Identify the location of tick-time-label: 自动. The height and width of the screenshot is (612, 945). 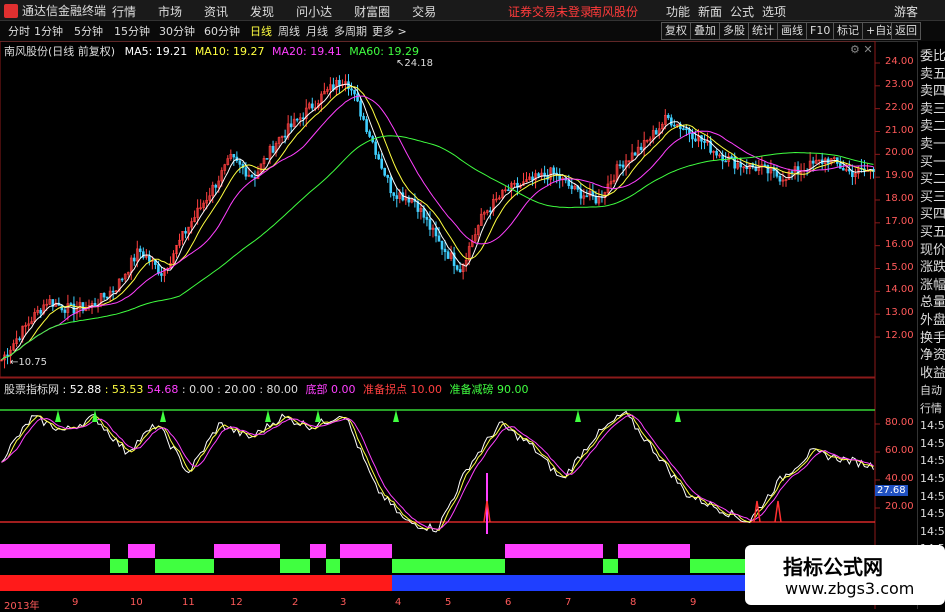
(931, 390).